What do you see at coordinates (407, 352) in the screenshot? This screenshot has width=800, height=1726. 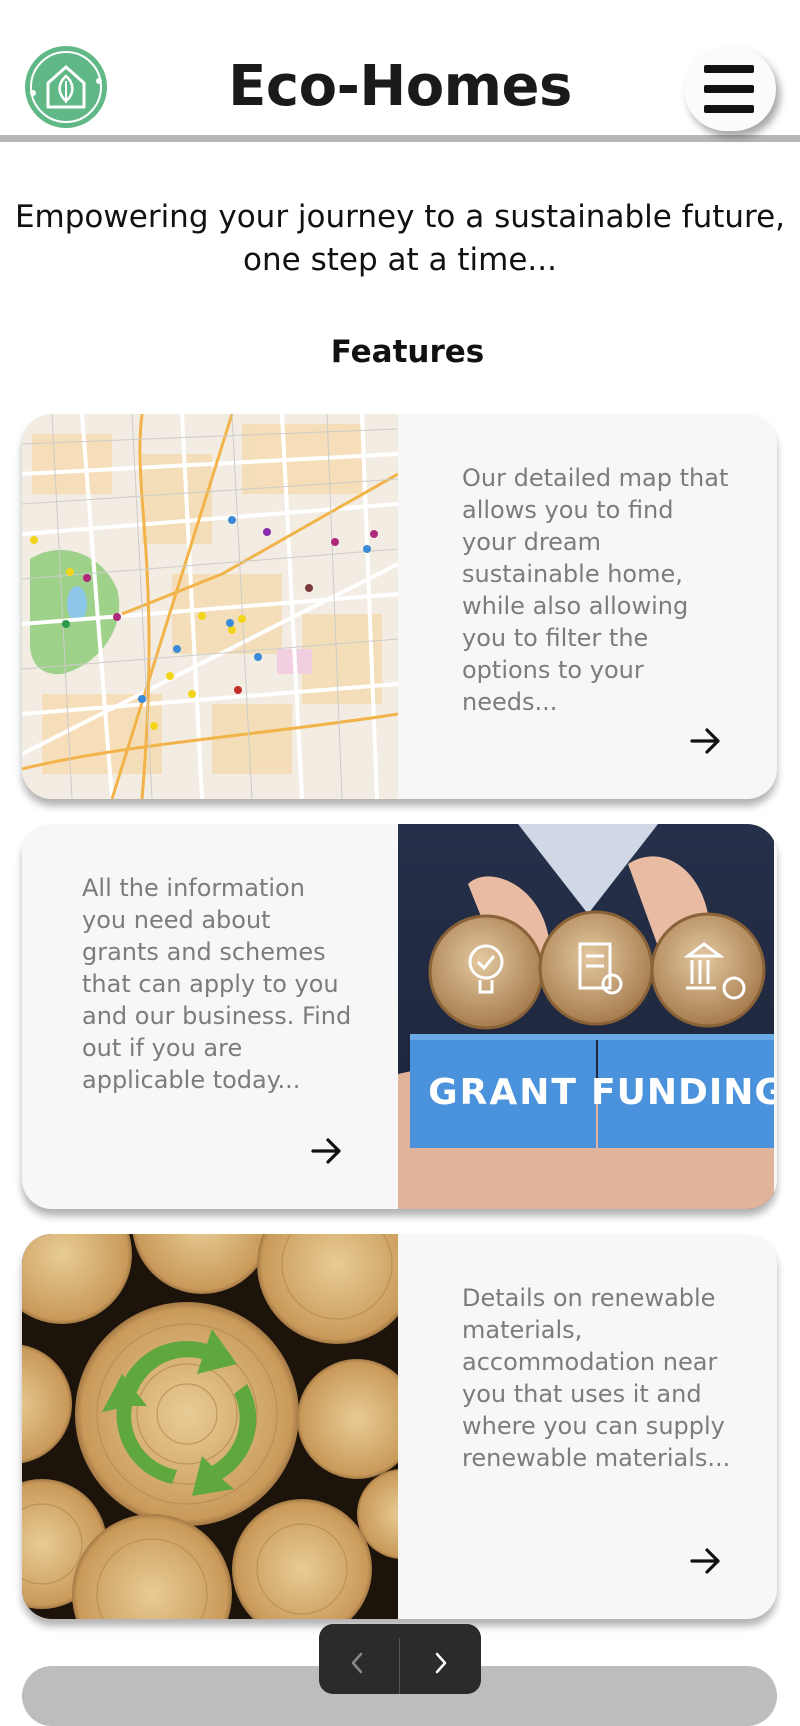 I see `features-heading: Features` at bounding box center [407, 352].